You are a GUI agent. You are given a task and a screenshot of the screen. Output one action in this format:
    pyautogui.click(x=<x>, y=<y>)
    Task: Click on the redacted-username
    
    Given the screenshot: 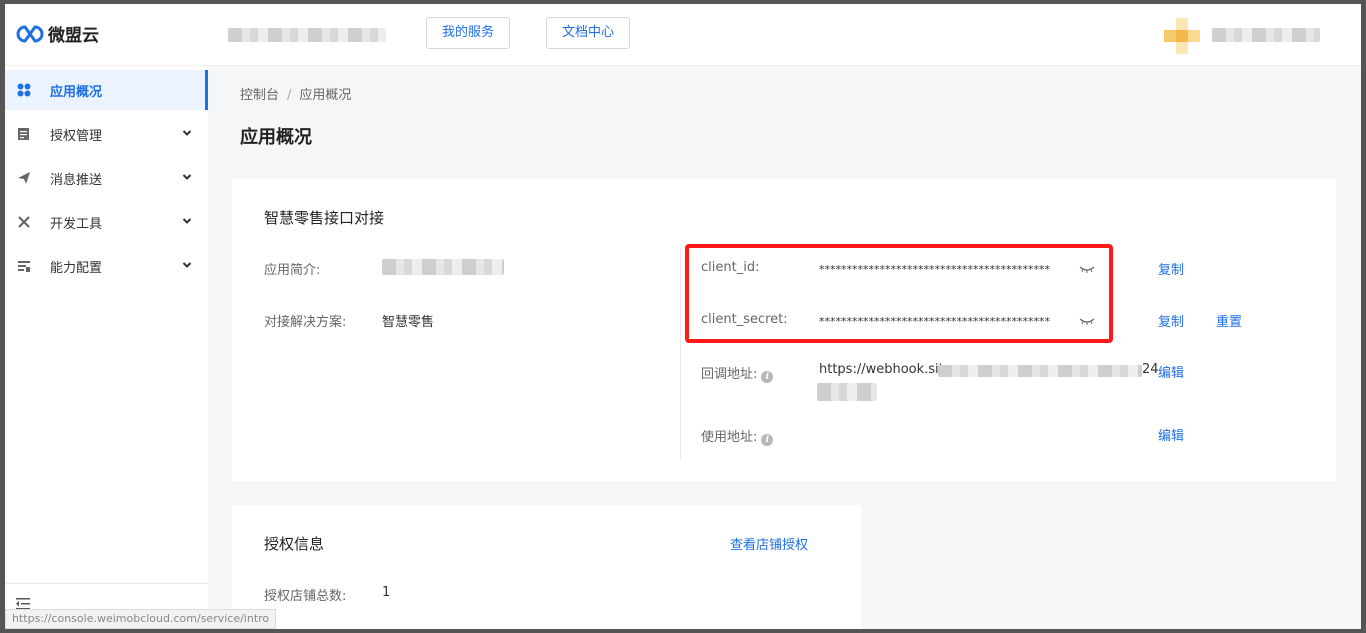 What is the action you would take?
    pyautogui.click(x=1266, y=35)
    